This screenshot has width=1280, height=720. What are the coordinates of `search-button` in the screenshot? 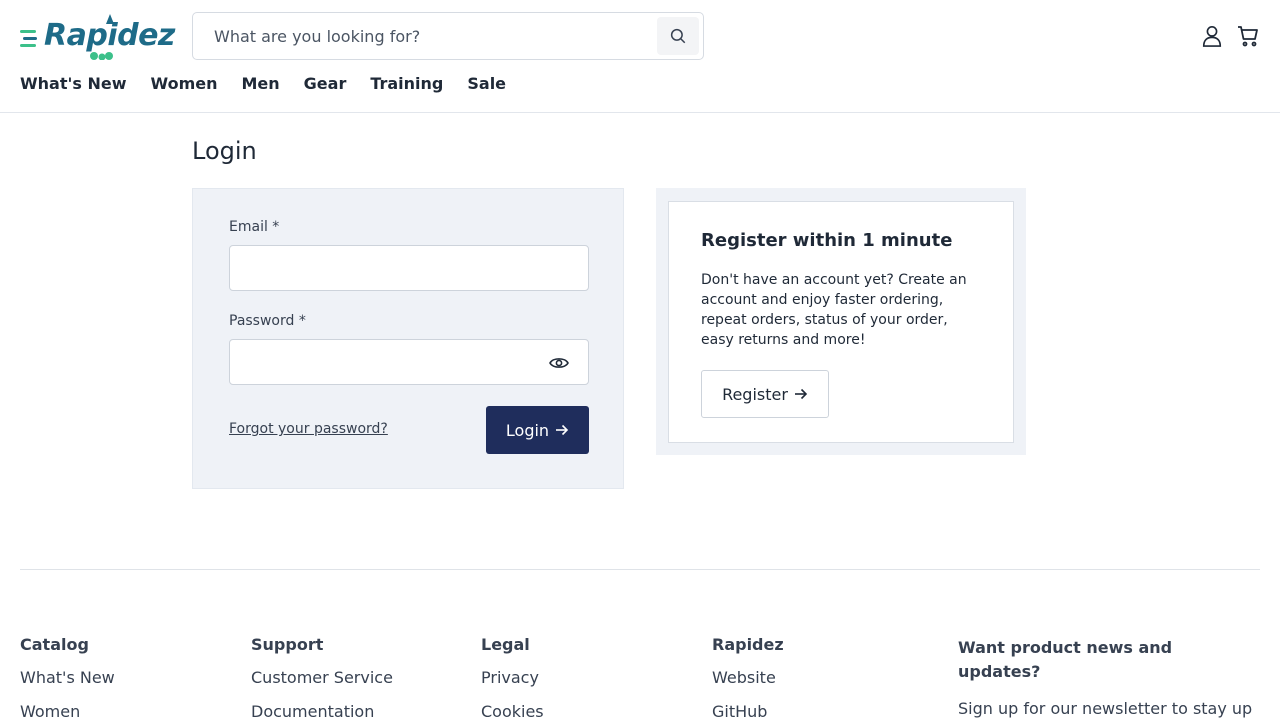 It's located at (678, 36).